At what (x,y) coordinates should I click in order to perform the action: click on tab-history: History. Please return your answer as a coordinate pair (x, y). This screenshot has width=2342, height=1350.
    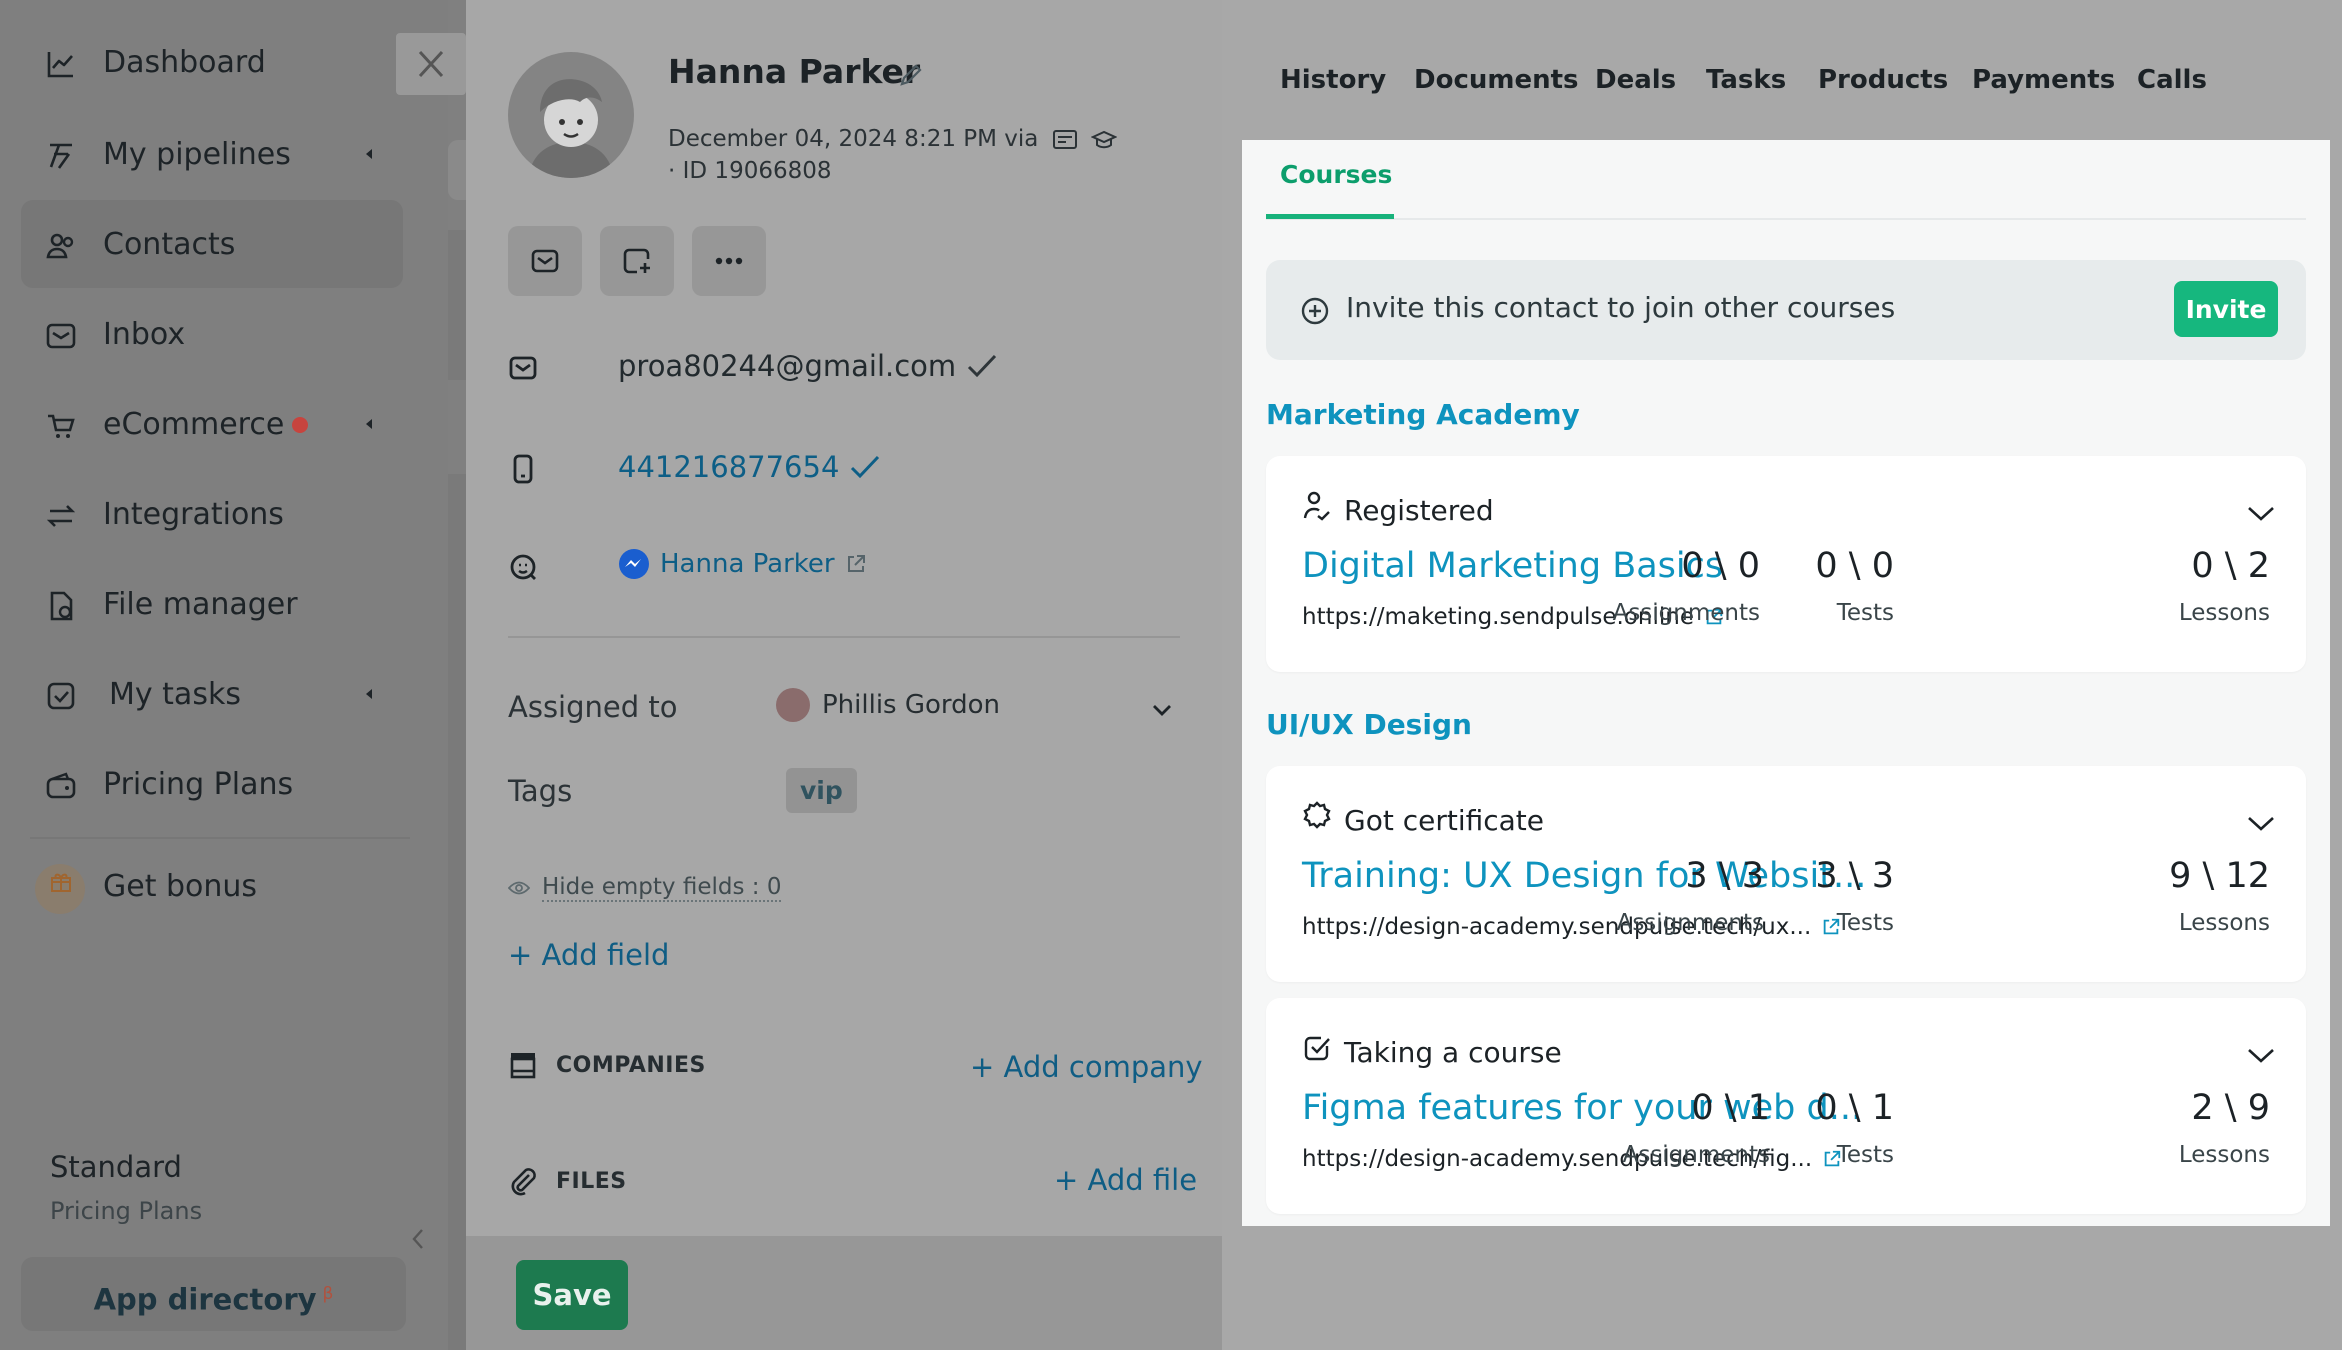
    Looking at the image, I should click on (1333, 80).